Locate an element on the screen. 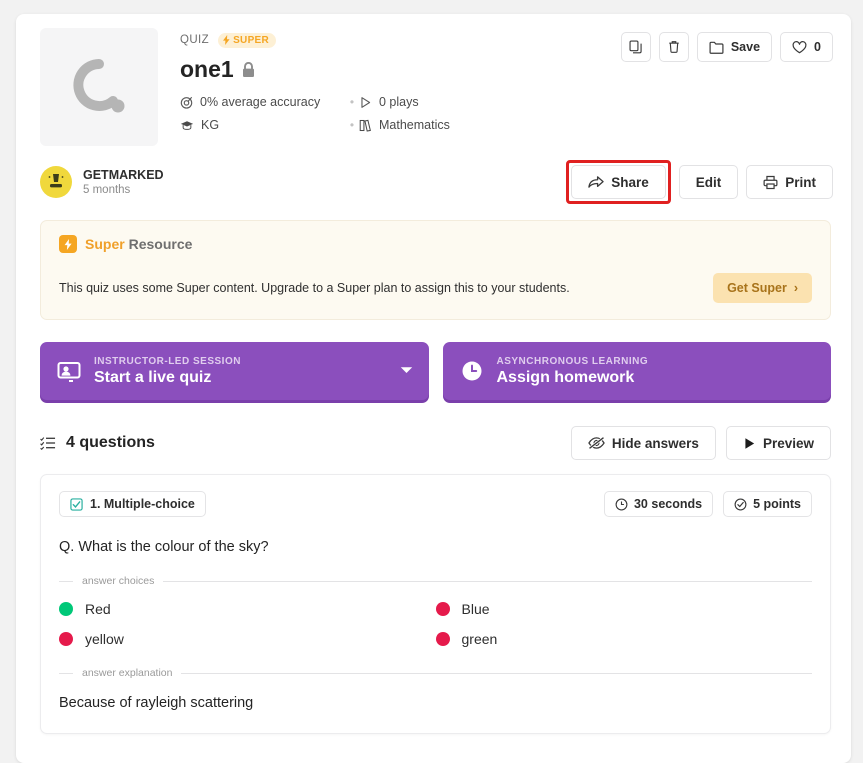 This screenshot has width=863, height=763. meta-accuracy: 0% average accuracy is located at coordinates (262, 102).